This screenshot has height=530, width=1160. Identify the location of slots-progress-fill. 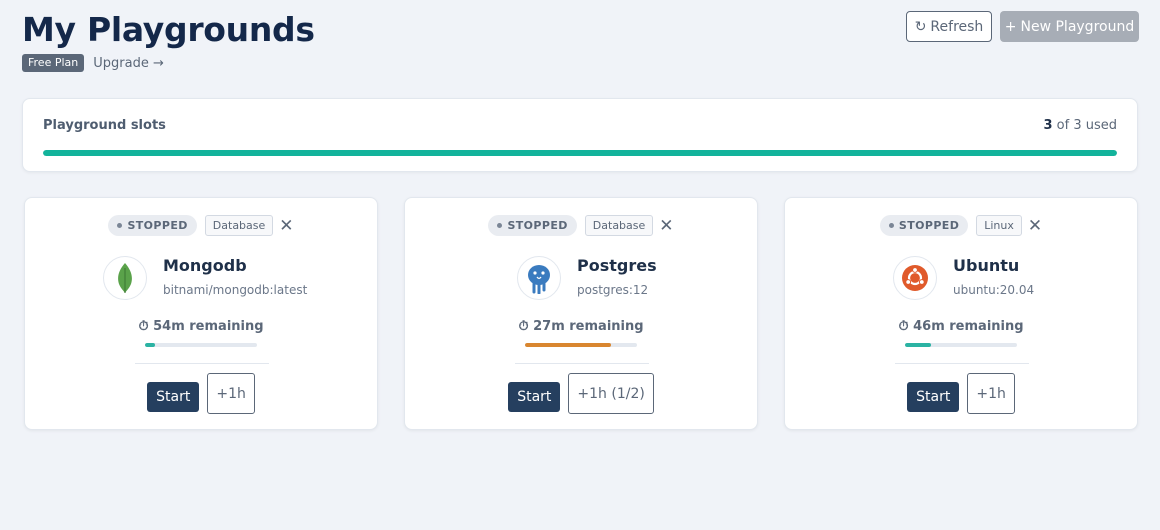
(580, 153).